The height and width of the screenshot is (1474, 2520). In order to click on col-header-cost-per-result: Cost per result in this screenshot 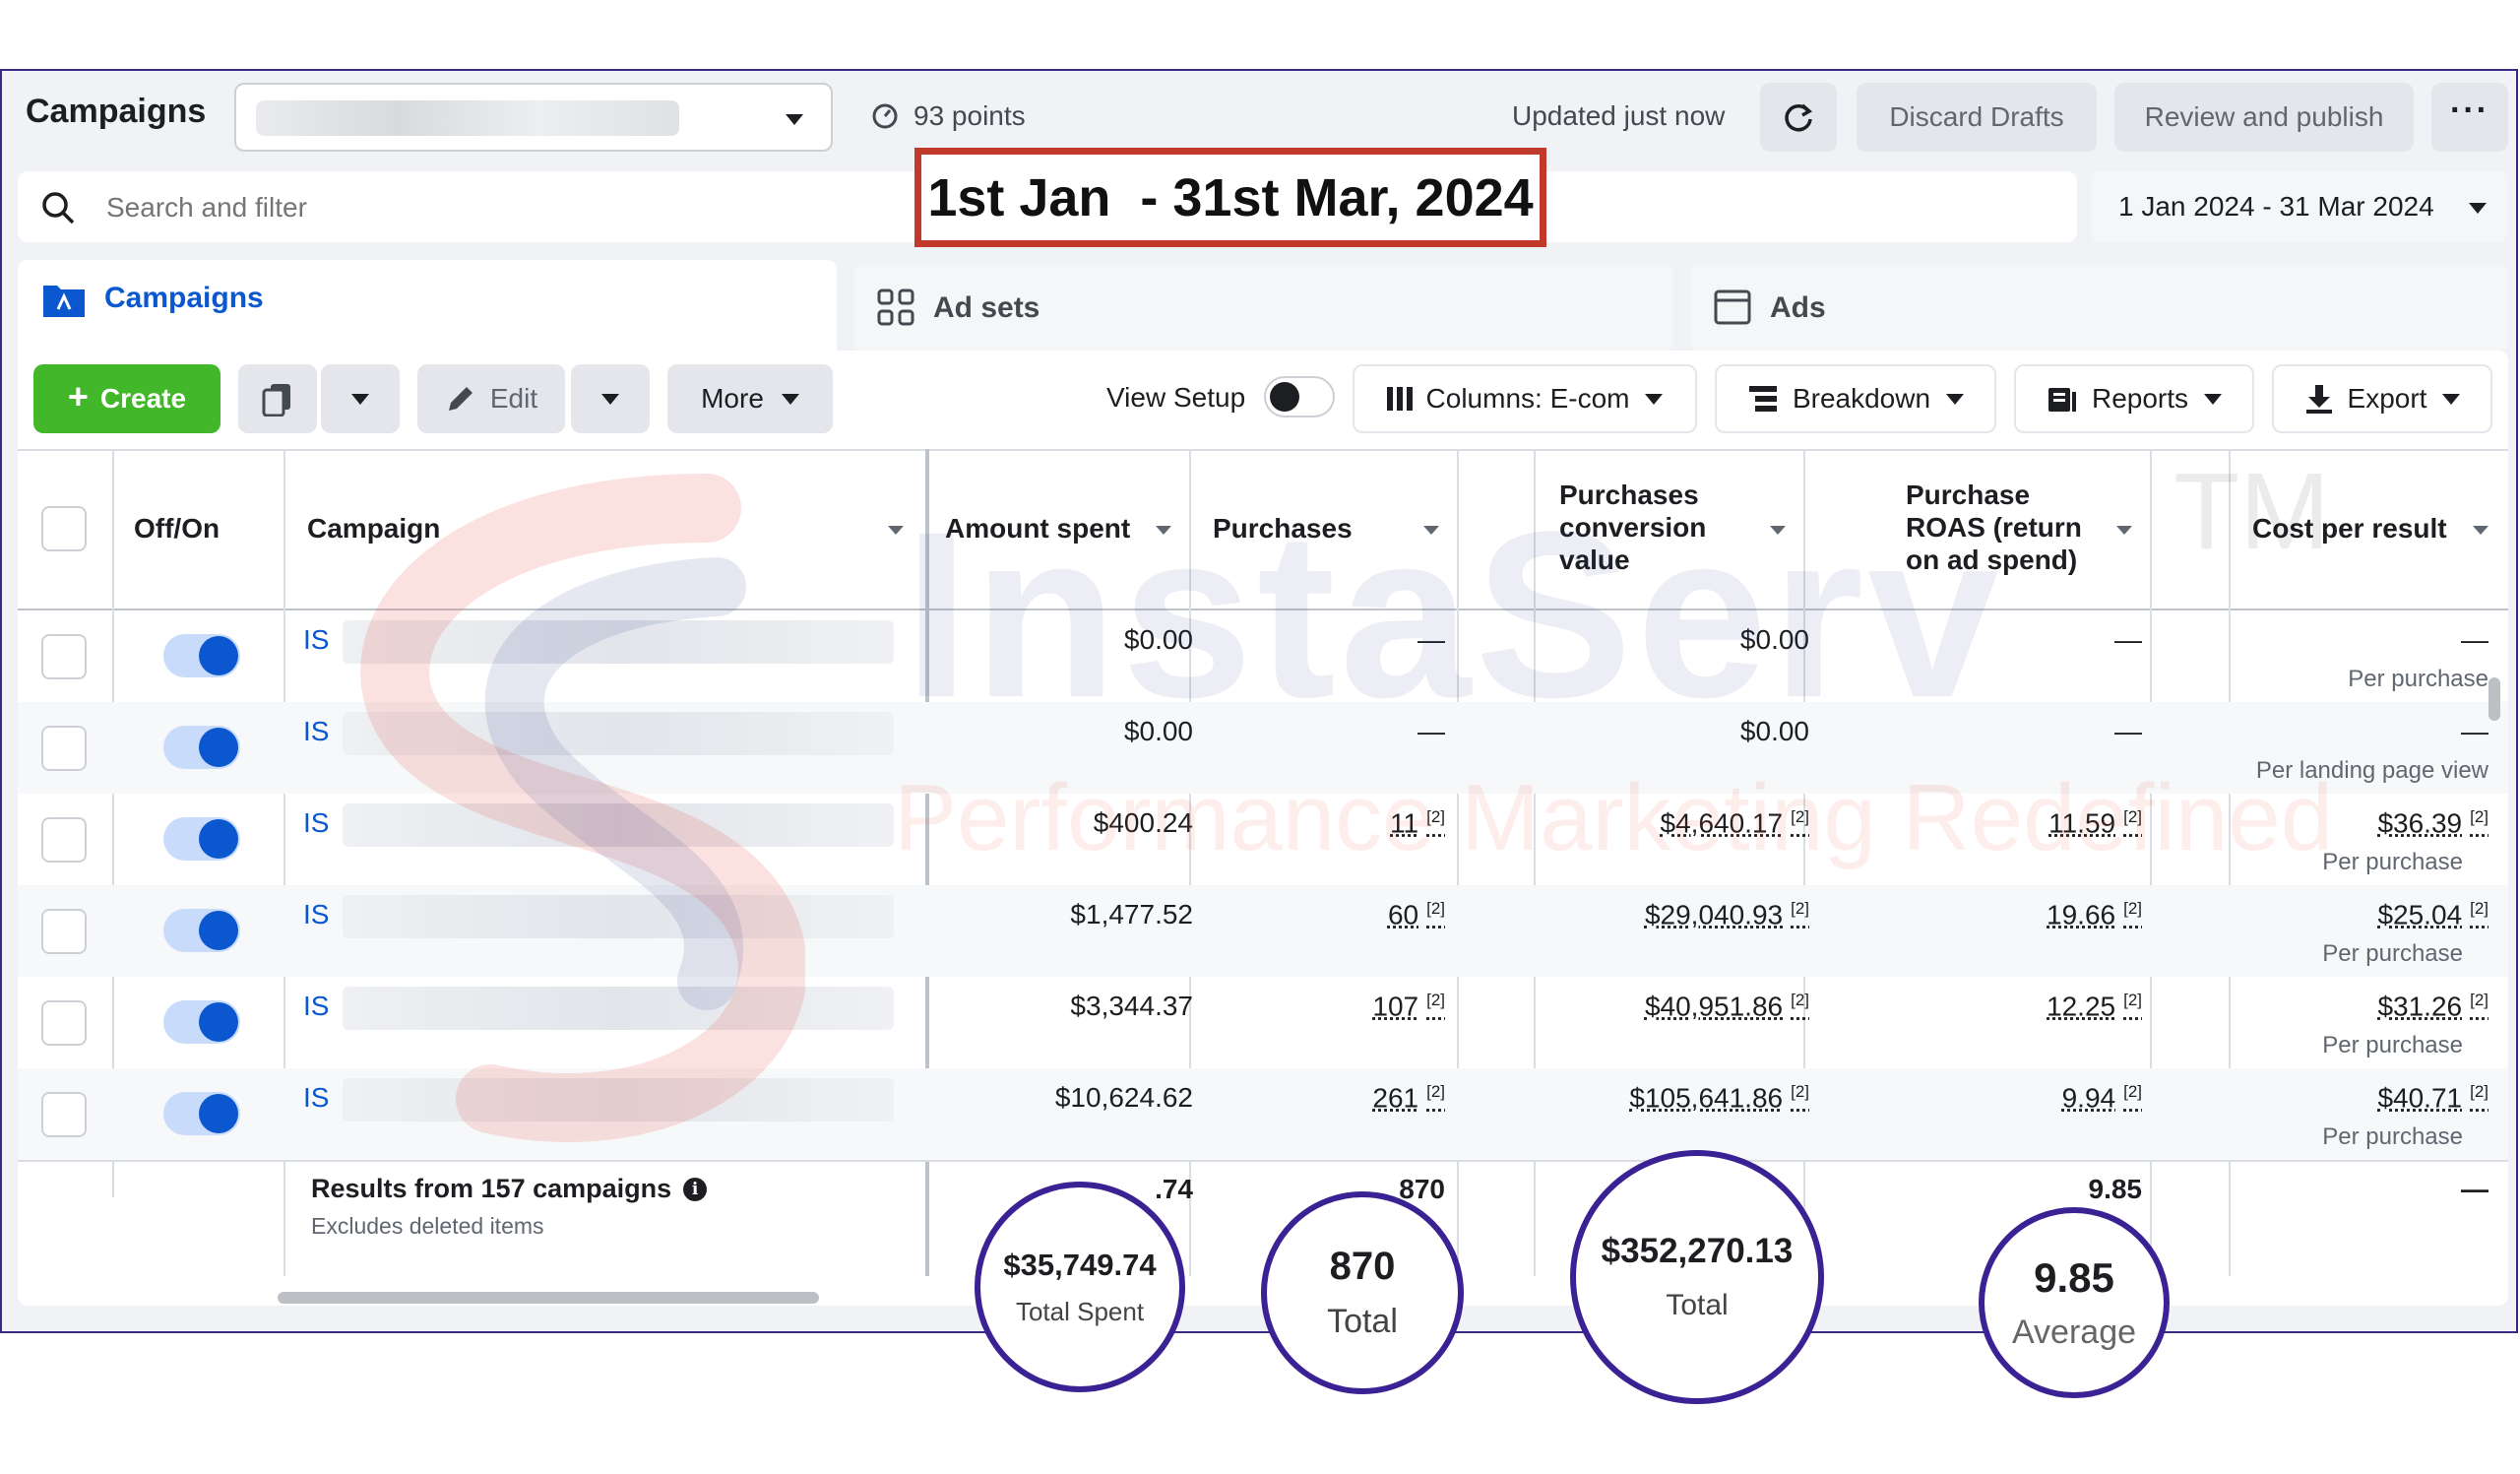, I will do `click(2349, 528)`.